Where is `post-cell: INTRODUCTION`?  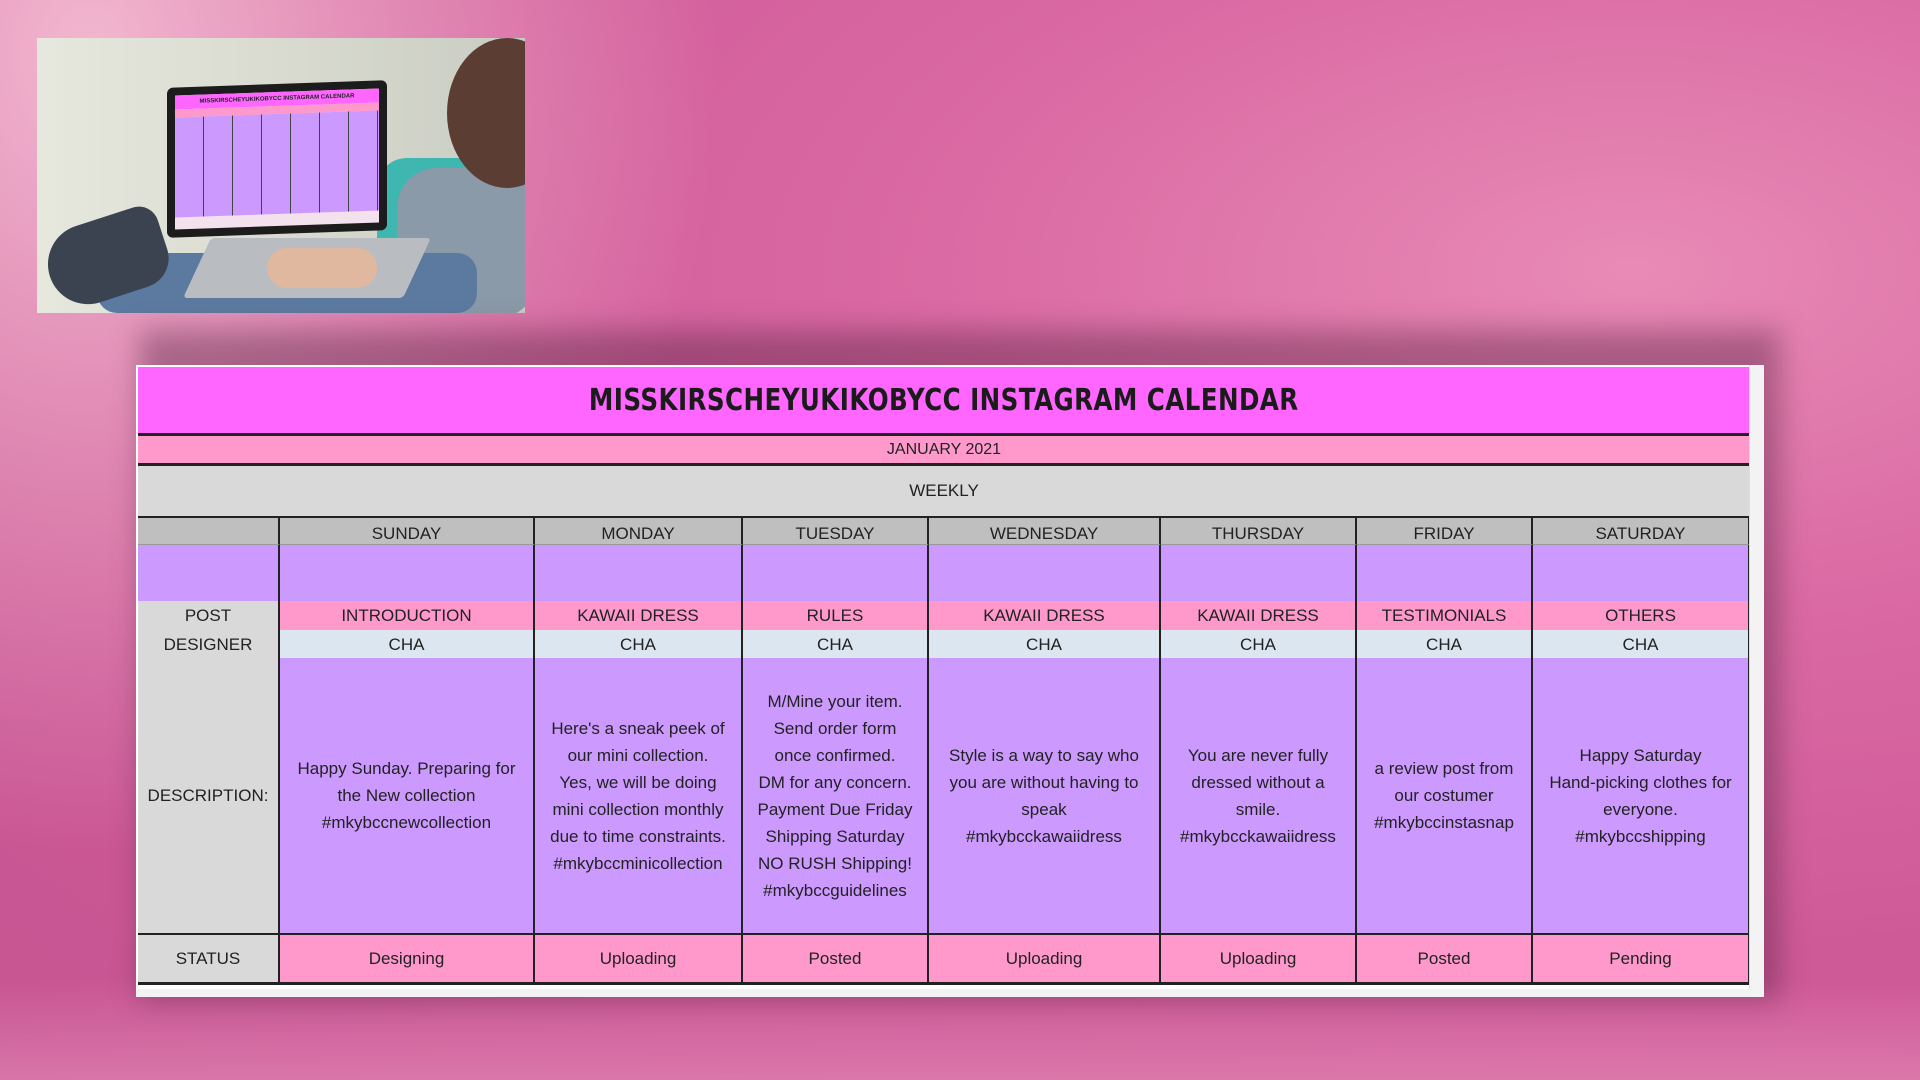
post-cell: INTRODUCTION is located at coordinates (407, 615).